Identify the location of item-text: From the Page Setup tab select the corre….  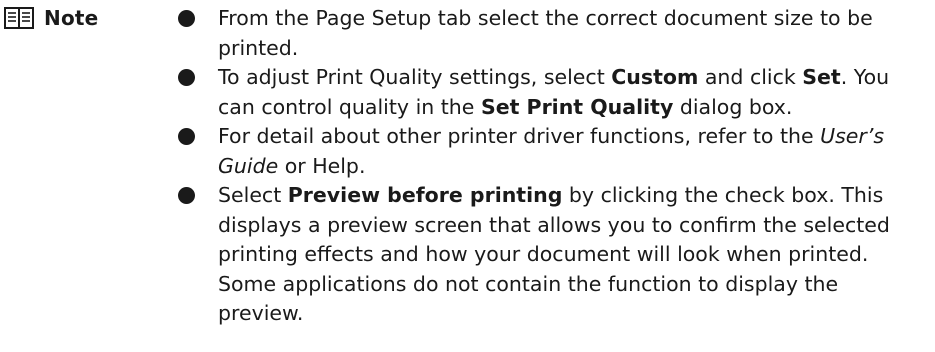
(545, 33).